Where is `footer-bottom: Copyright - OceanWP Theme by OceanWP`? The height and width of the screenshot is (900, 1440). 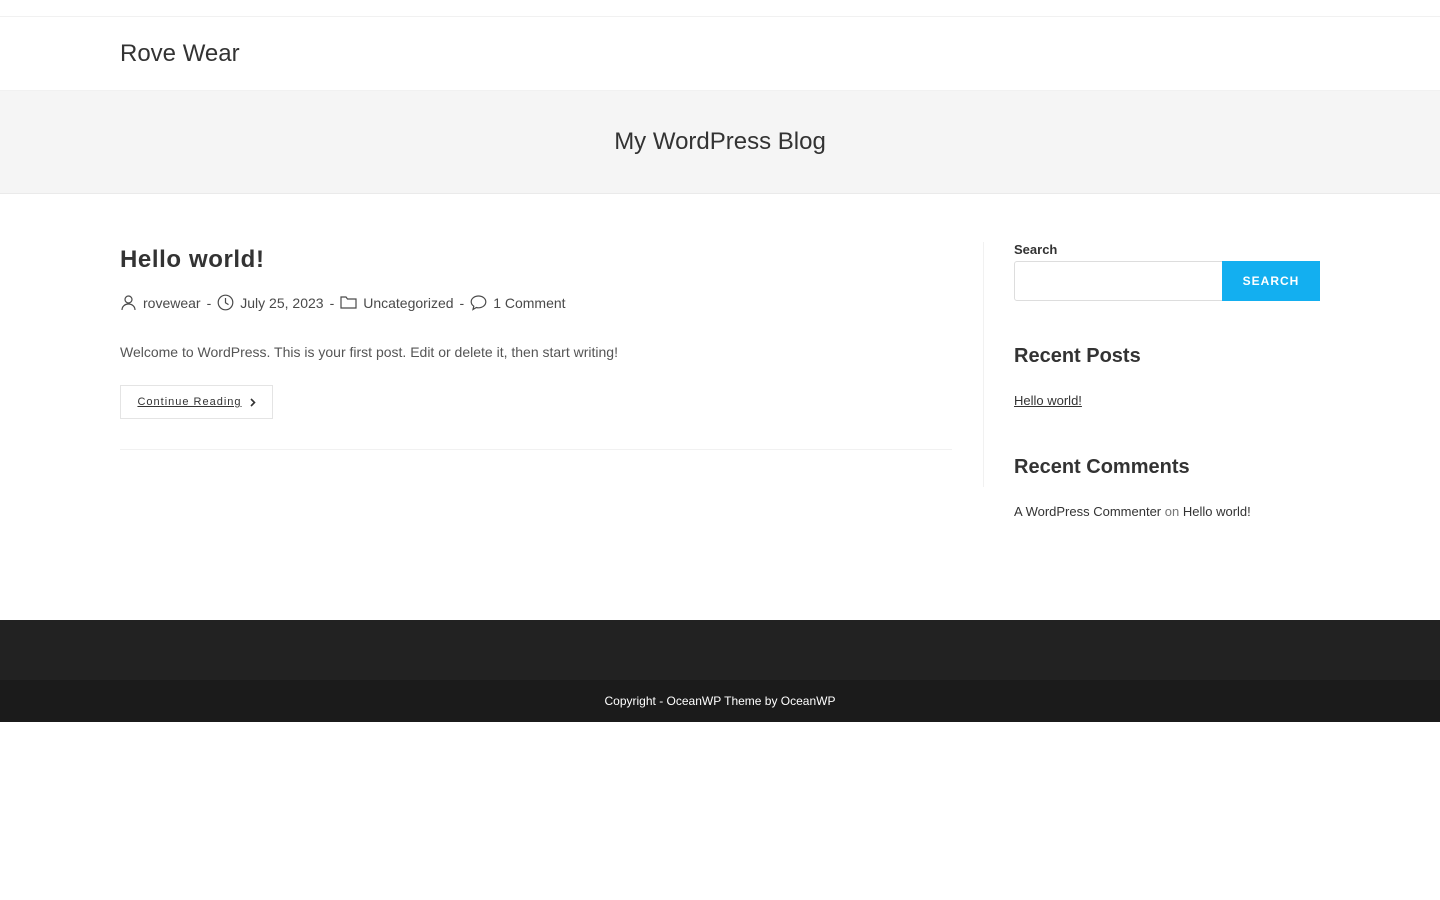 footer-bottom: Copyright - OceanWP Theme by OceanWP is located at coordinates (720, 701).